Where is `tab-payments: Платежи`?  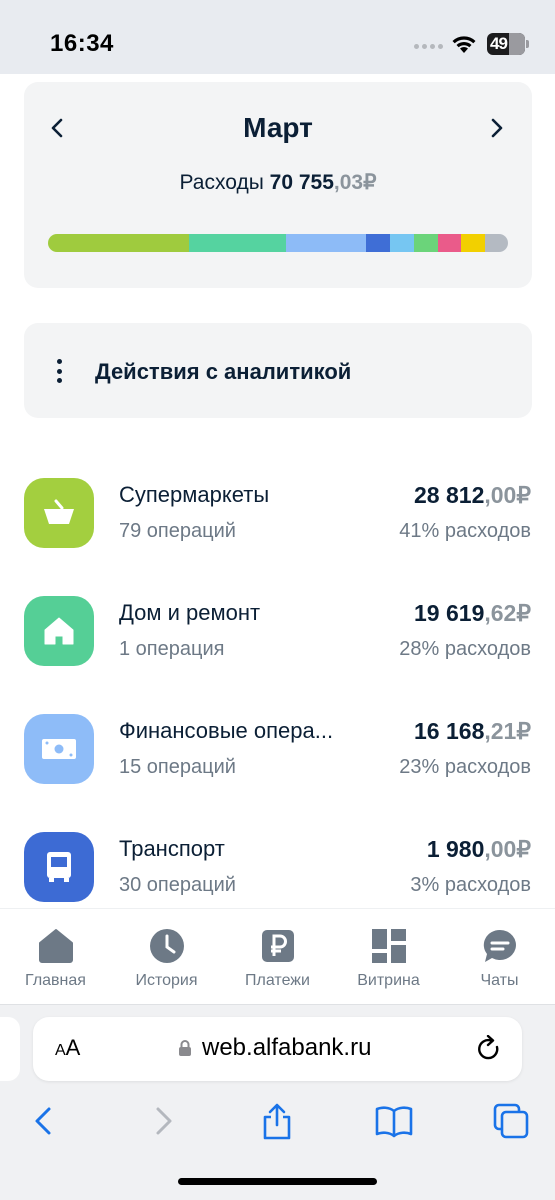 tab-payments: Платежи is located at coordinates (277, 957).